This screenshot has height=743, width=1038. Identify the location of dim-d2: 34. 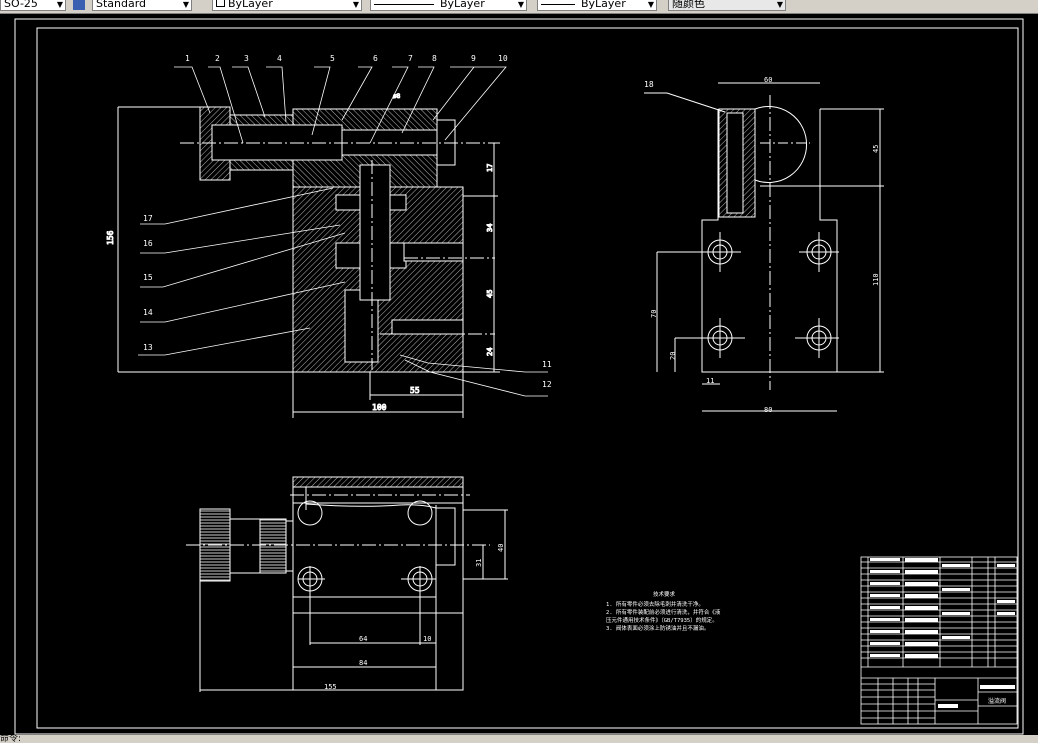
(490, 228).